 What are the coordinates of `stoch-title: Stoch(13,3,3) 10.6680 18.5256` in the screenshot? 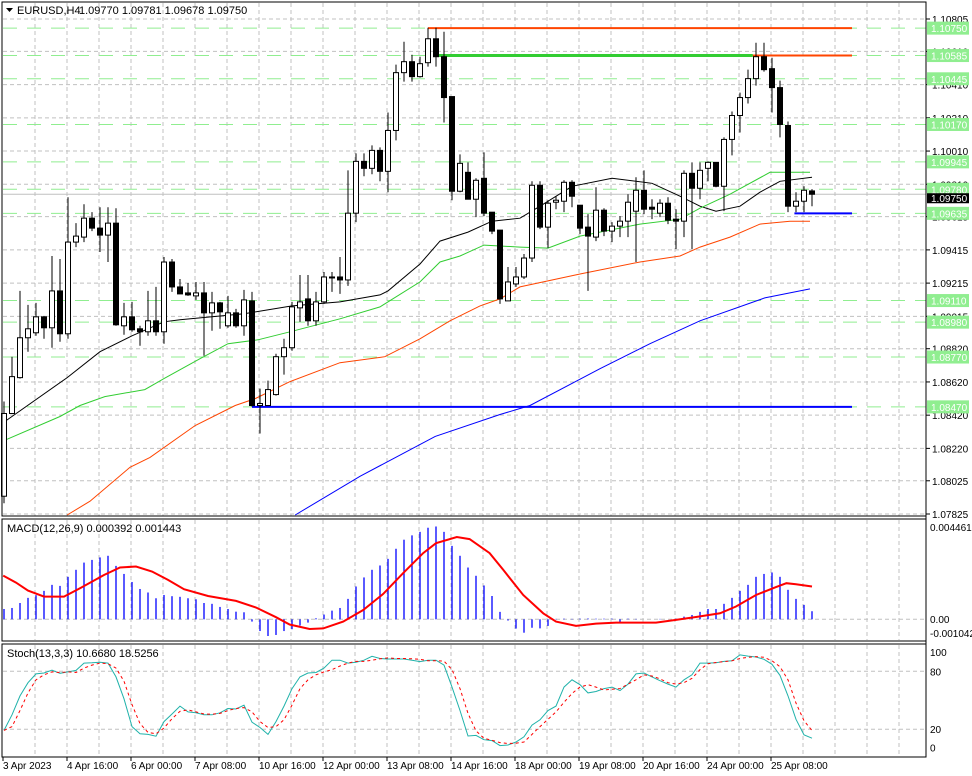 It's located at (83, 654).